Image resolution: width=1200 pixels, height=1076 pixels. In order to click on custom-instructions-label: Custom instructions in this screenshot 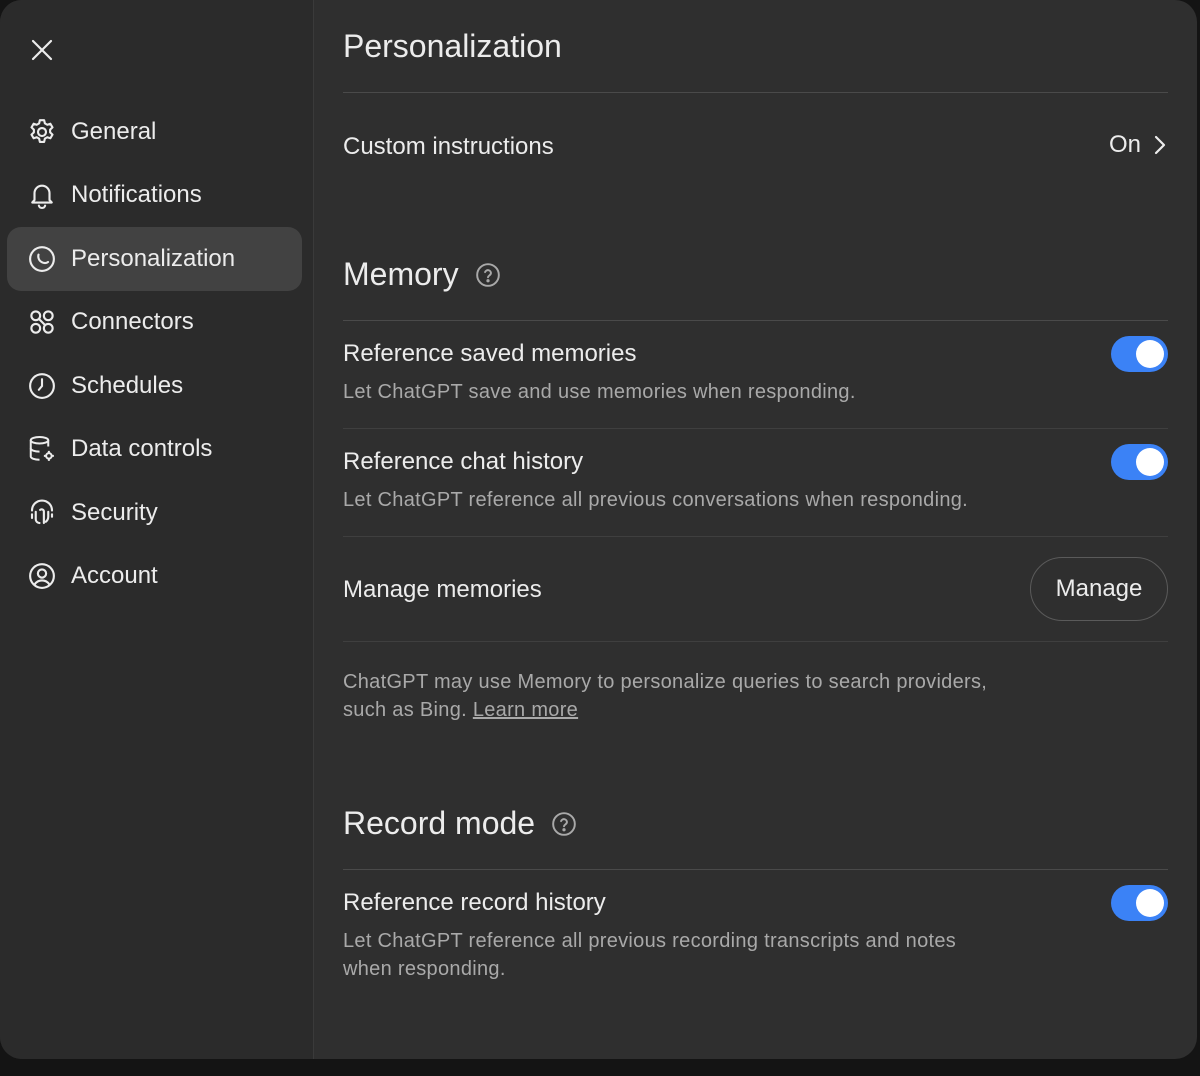, I will do `click(448, 146)`.